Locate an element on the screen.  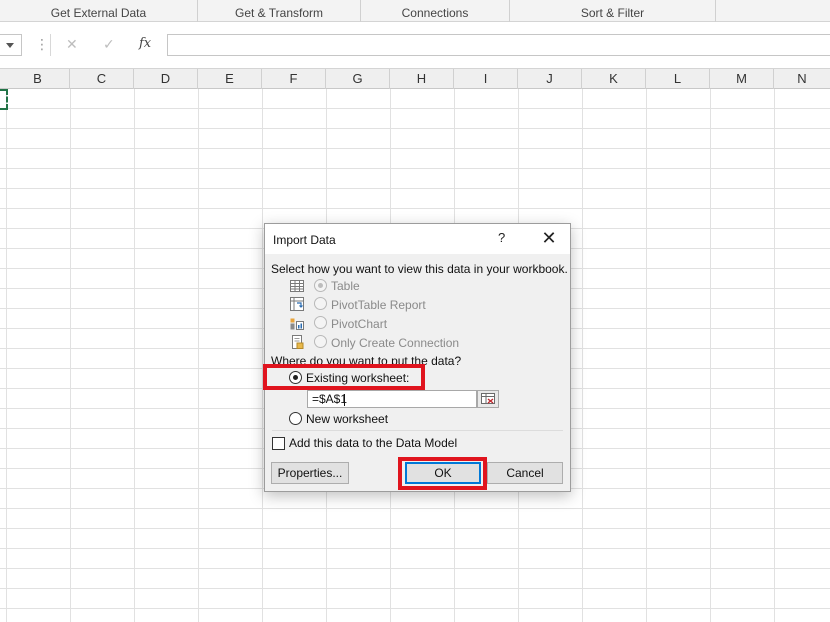
column-header: I is located at coordinates (486, 79).